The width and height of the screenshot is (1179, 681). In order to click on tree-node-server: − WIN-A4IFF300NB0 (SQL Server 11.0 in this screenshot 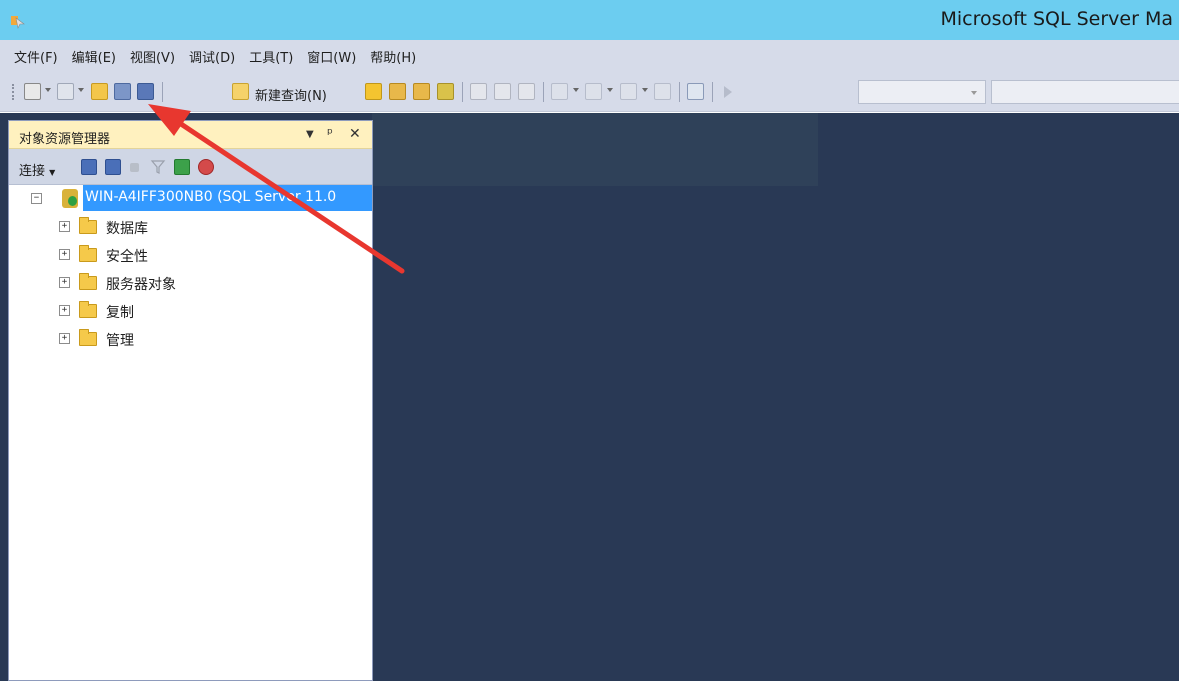, I will do `click(190, 199)`.